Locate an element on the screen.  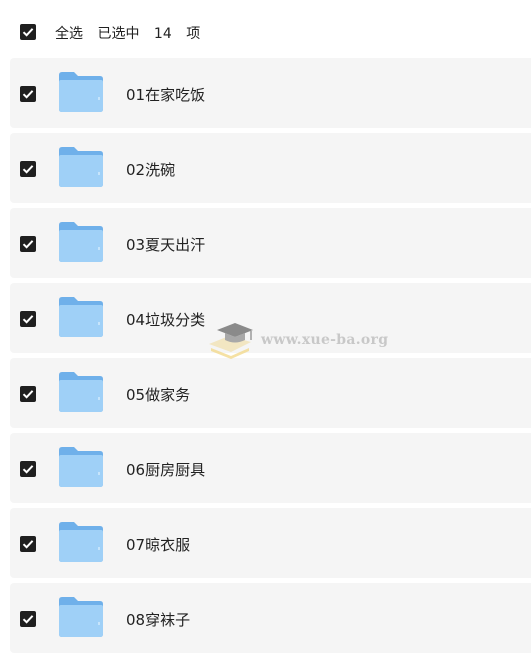
folder-name: 08穿袜子 is located at coordinates (158, 620).